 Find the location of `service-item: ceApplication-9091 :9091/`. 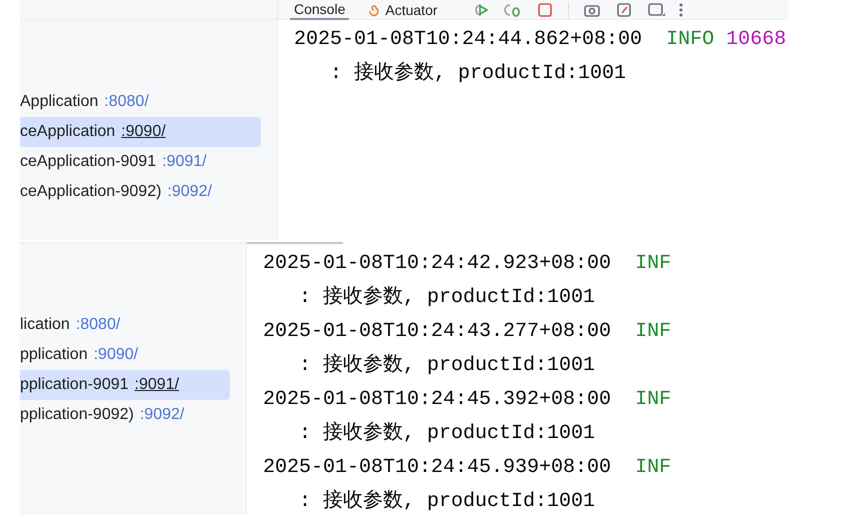

service-item: ceApplication-9091 :9091/ is located at coordinates (117, 162).